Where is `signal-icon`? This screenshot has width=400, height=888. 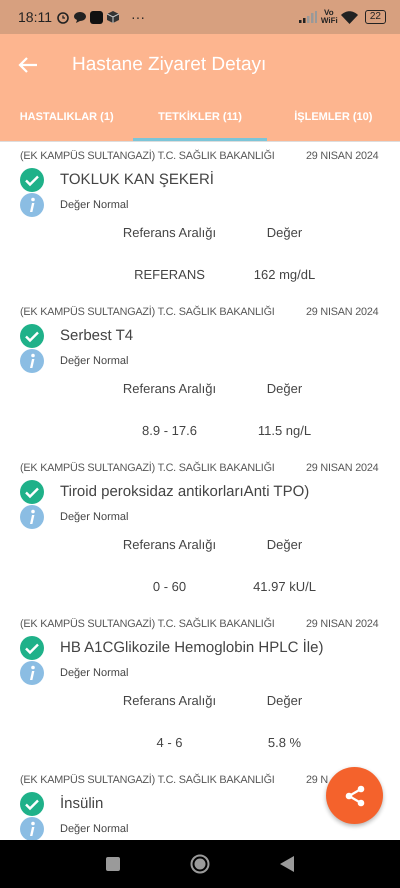
signal-icon is located at coordinates (307, 17).